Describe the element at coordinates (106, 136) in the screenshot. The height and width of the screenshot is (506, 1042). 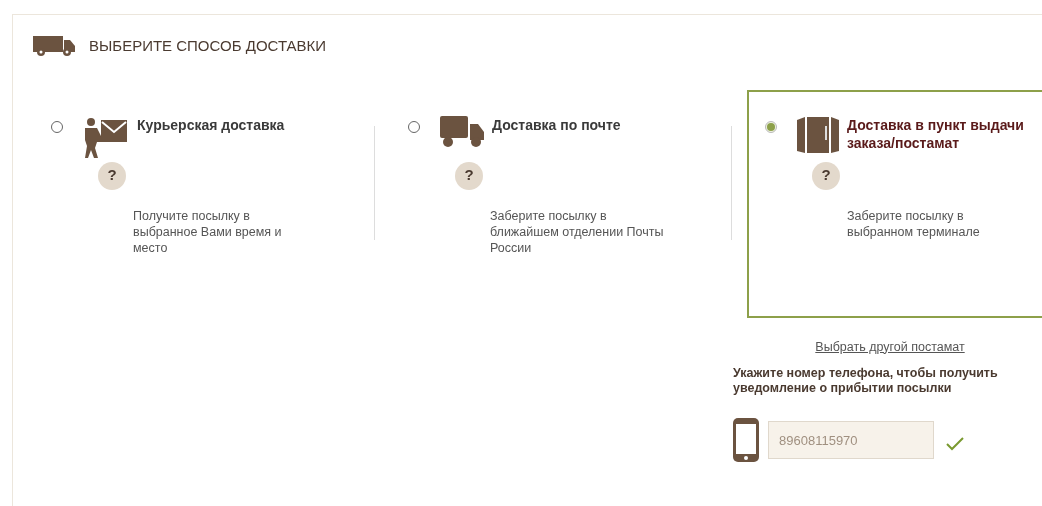
I see `courier-icon` at that location.